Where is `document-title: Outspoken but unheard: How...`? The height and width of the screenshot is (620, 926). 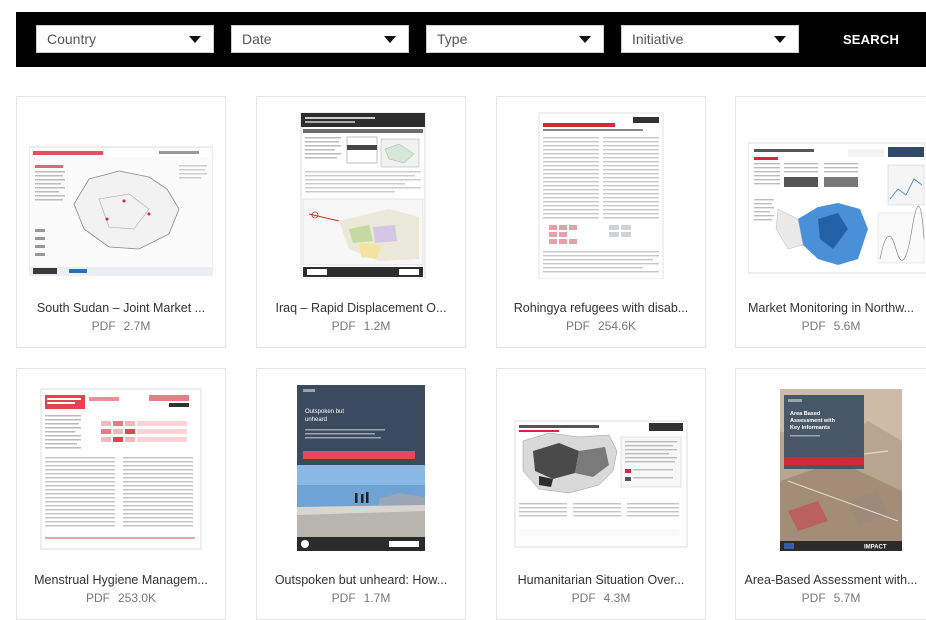 document-title: Outspoken but unheard: How... is located at coordinates (361, 580).